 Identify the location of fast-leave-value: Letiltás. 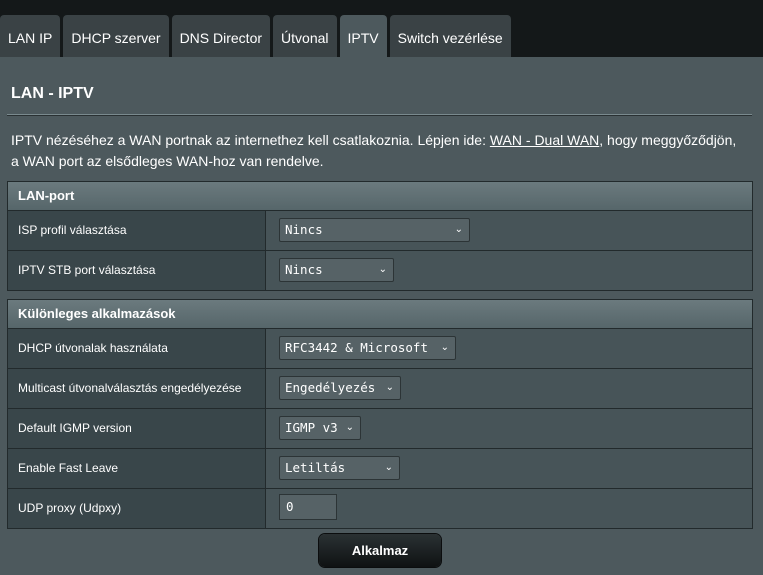
(315, 467).